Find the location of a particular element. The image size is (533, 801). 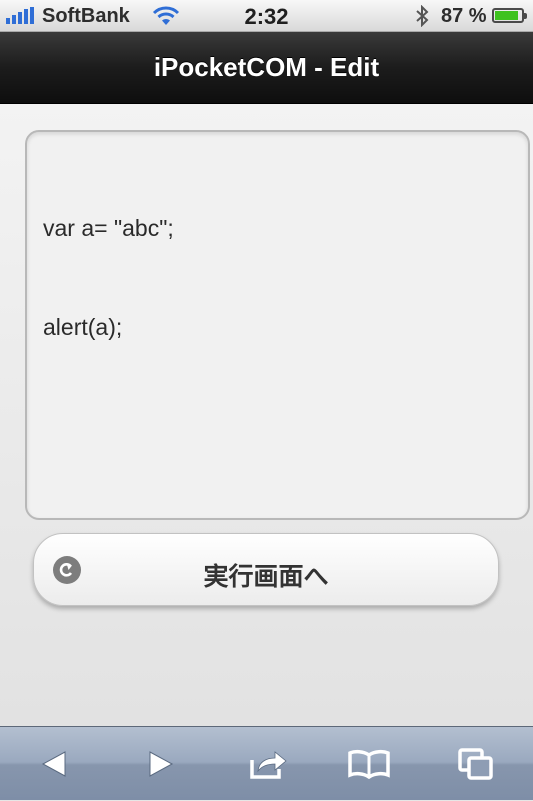

back-button is located at coordinates (54, 764).